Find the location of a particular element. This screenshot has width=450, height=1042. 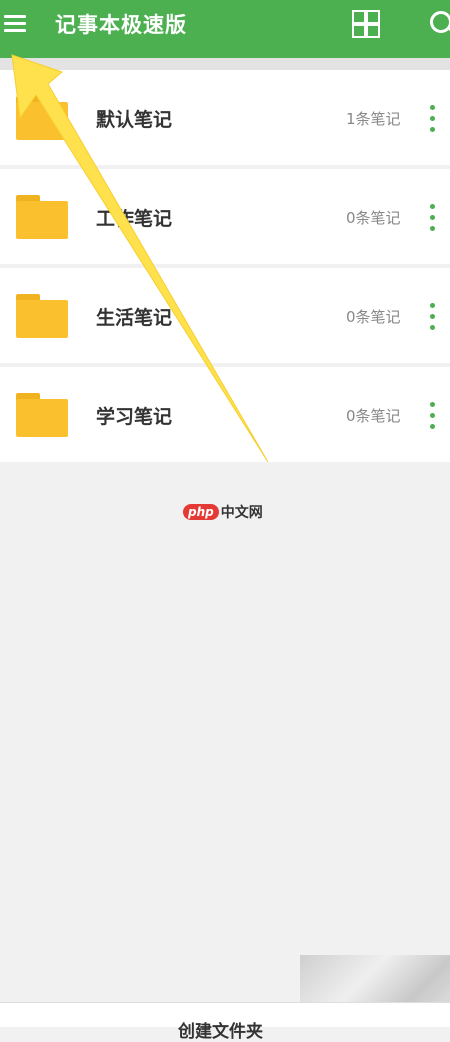

folder-item-default: 默认笔记 1条笔记 is located at coordinates (225, 117).